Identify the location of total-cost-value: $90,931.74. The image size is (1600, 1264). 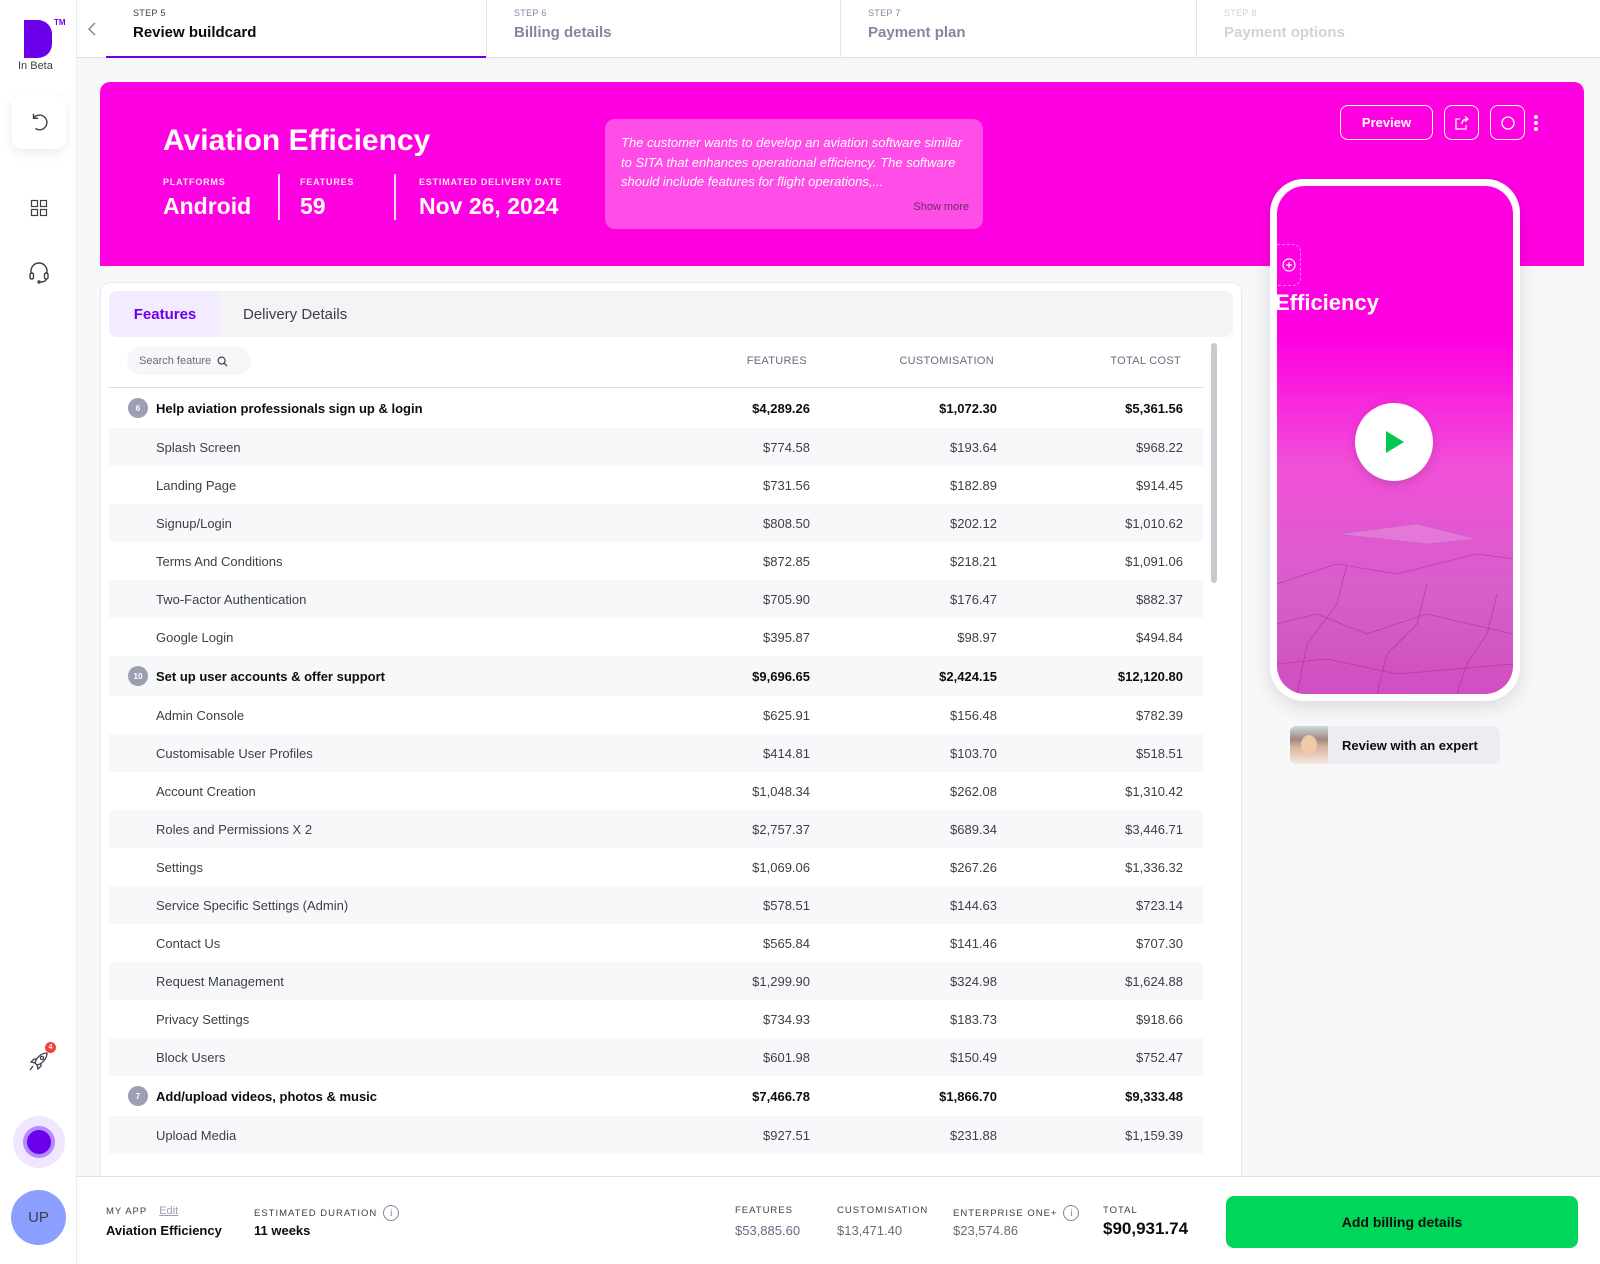
(1146, 1228).